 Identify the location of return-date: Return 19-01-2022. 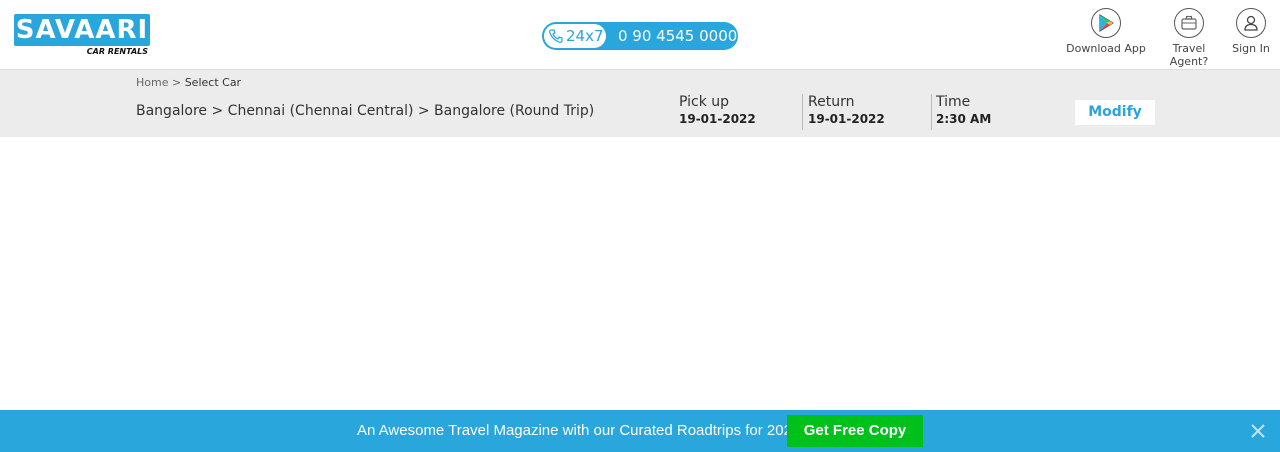
(846, 113).